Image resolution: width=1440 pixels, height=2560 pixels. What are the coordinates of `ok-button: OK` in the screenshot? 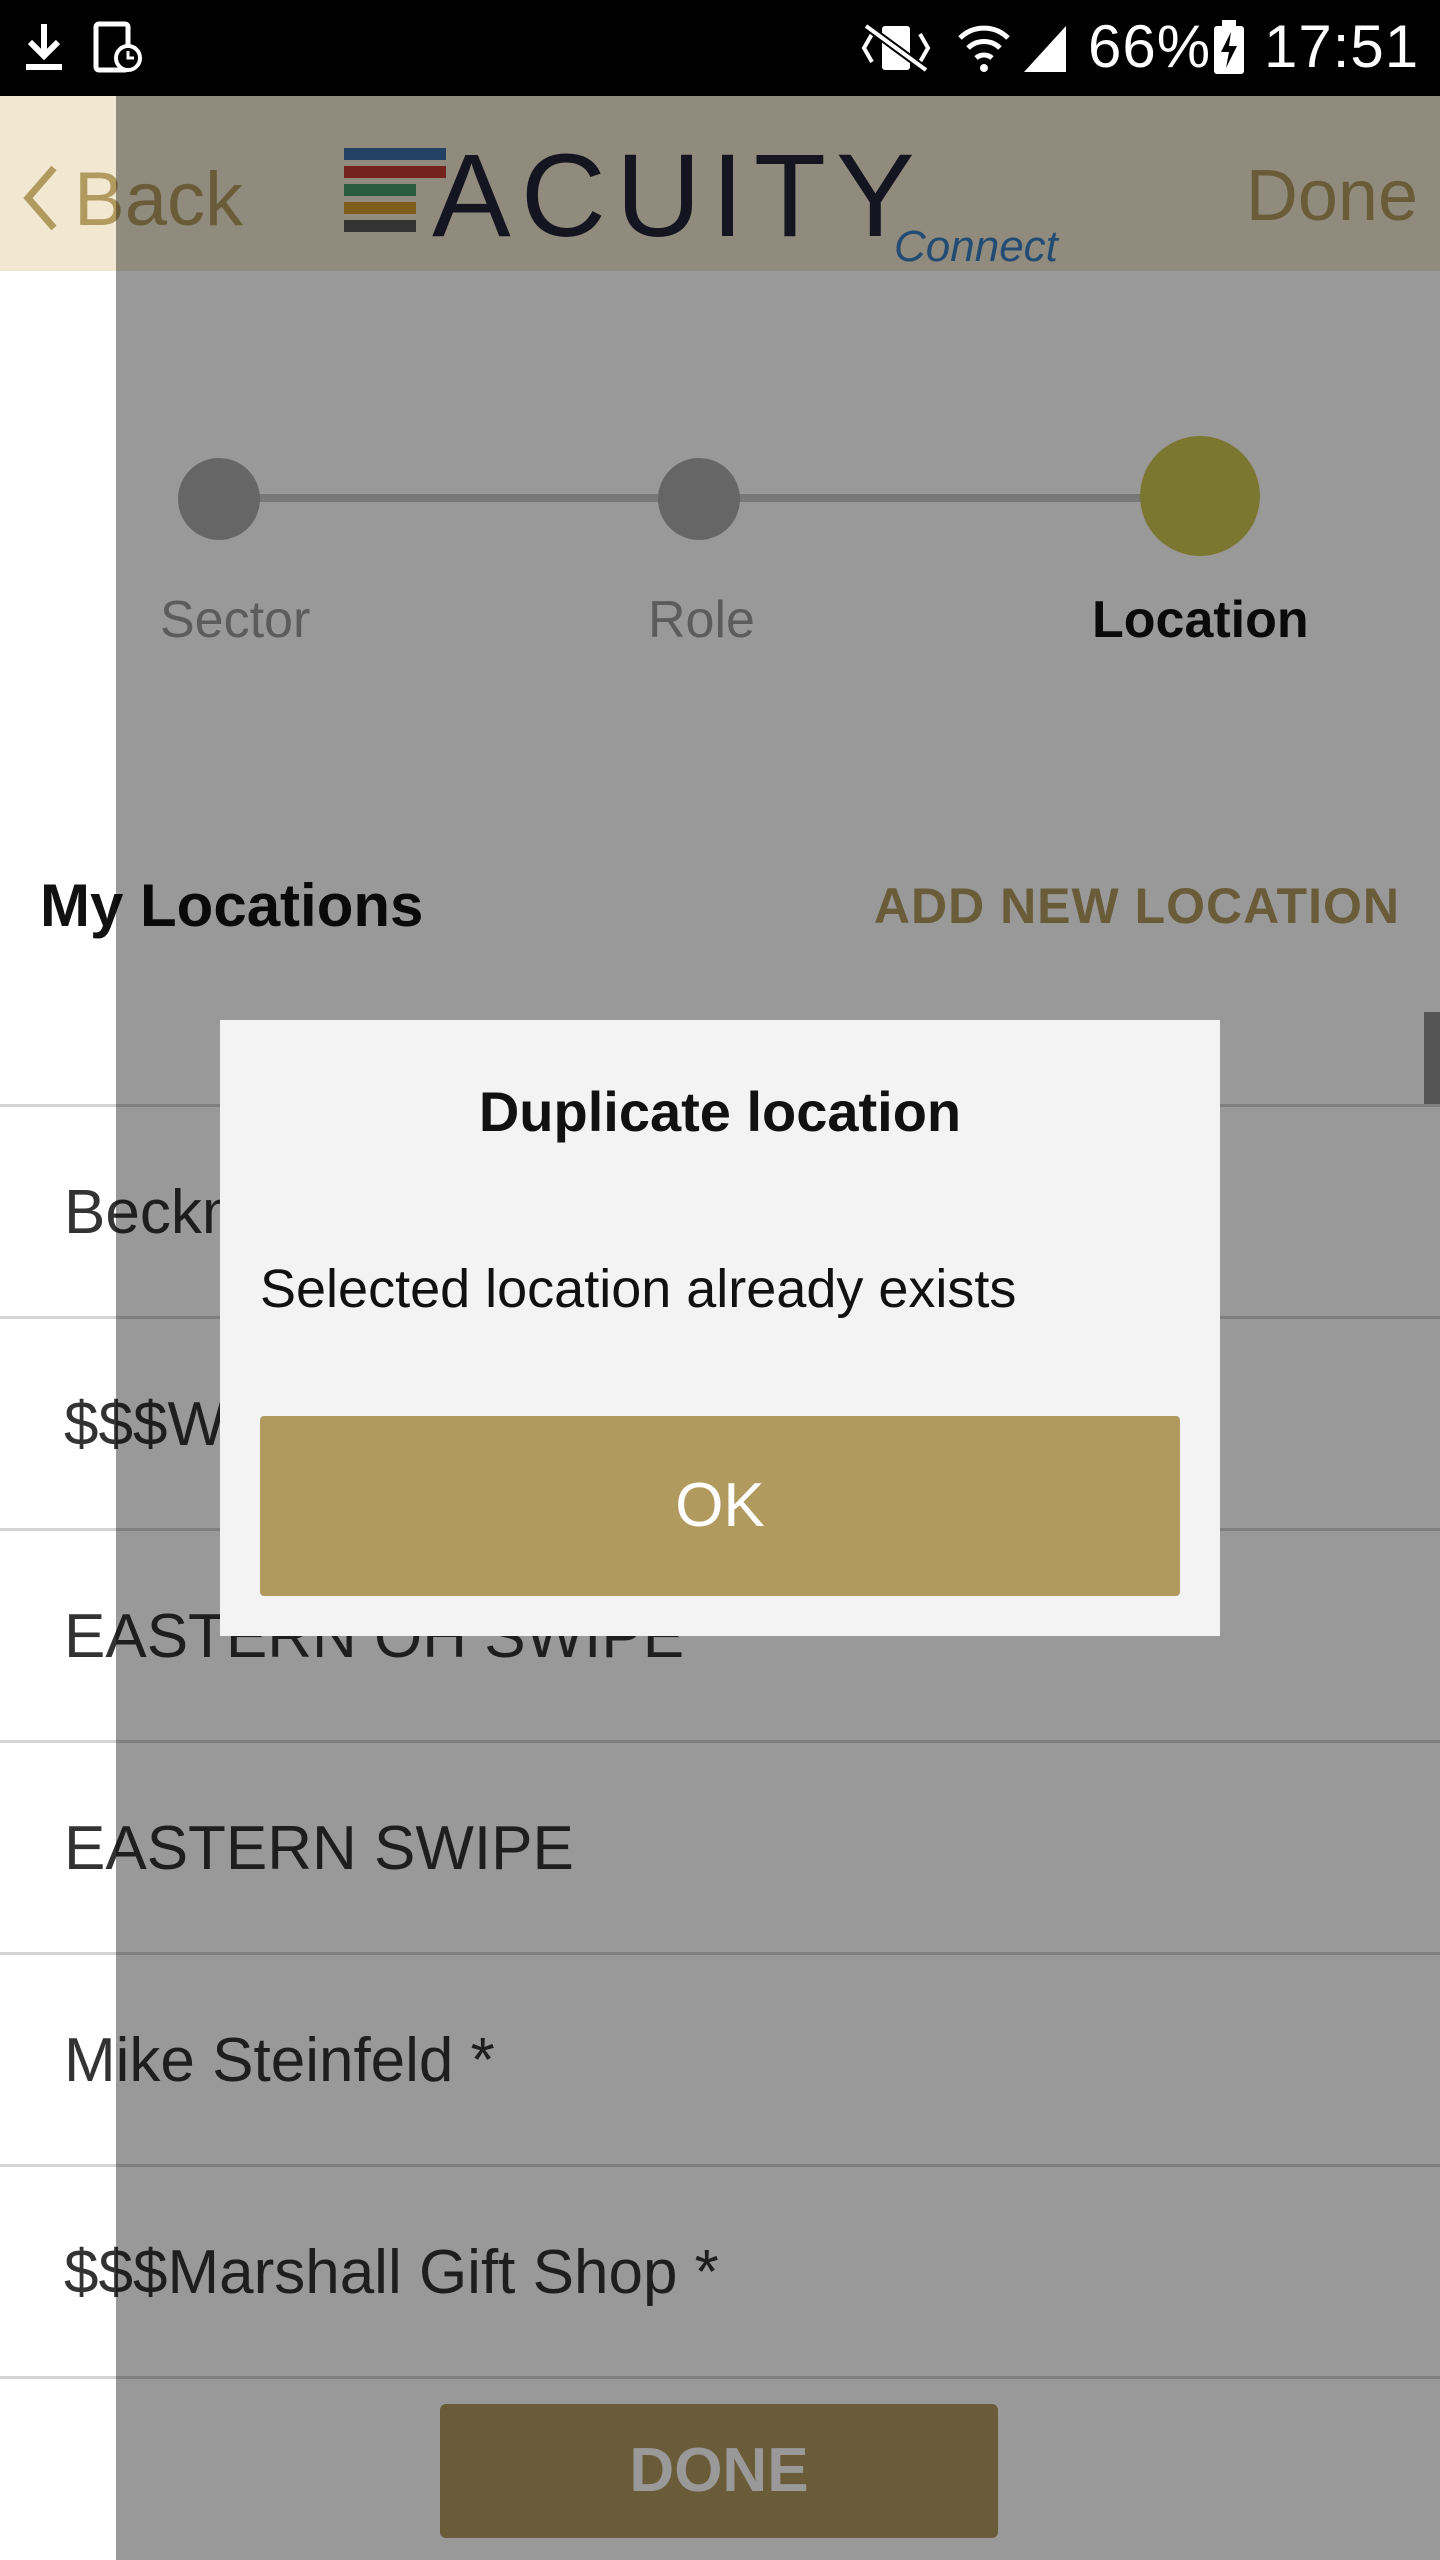 It's located at (720, 1506).